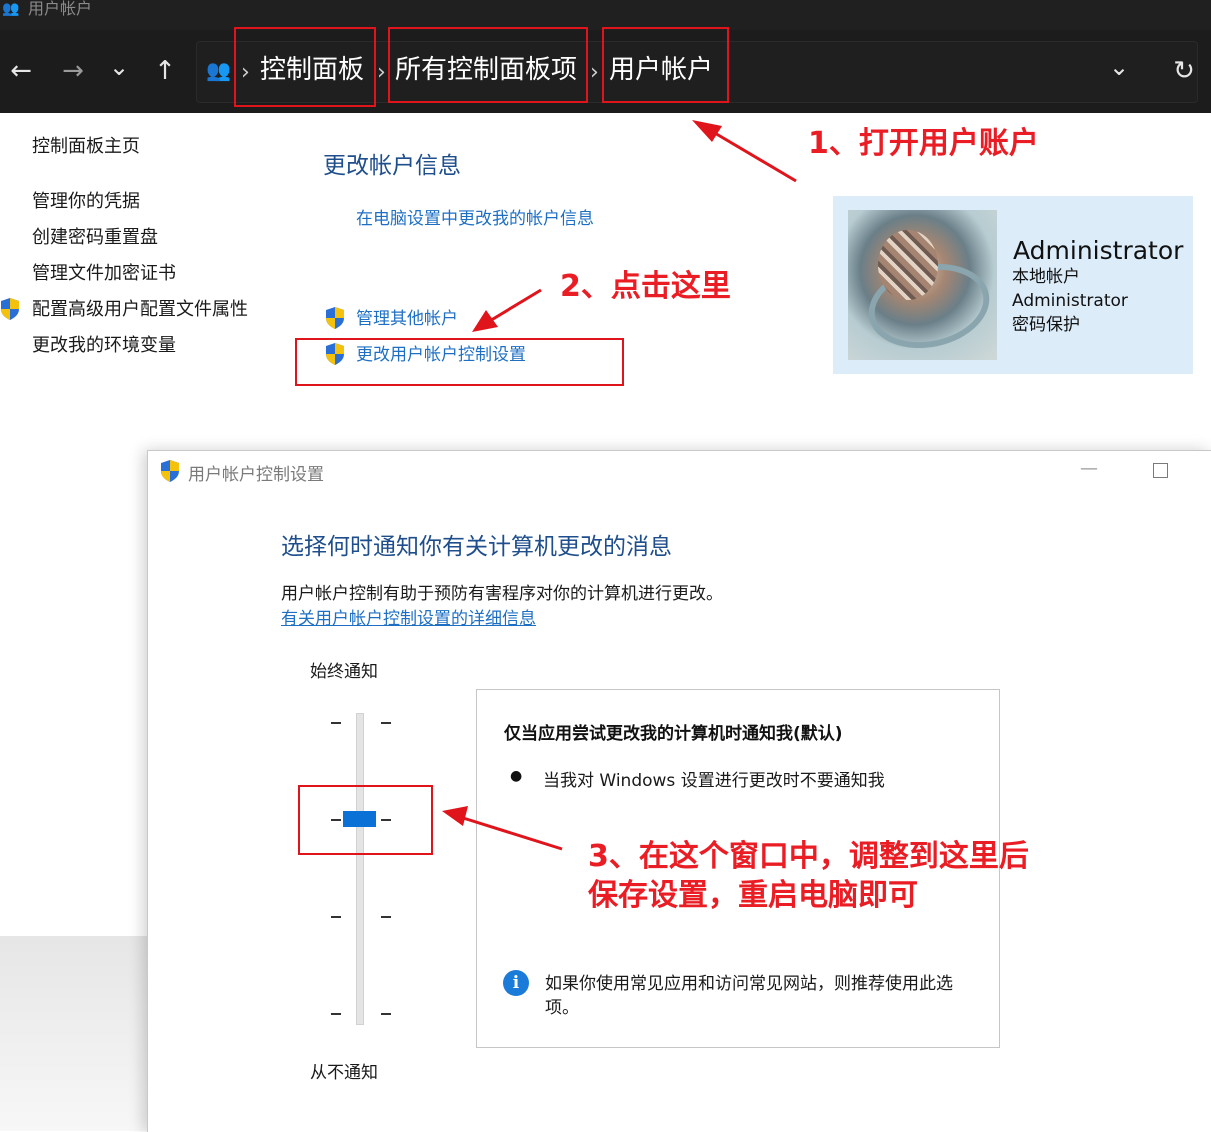  I want to click on arrow-step1-icon, so click(752, 155).